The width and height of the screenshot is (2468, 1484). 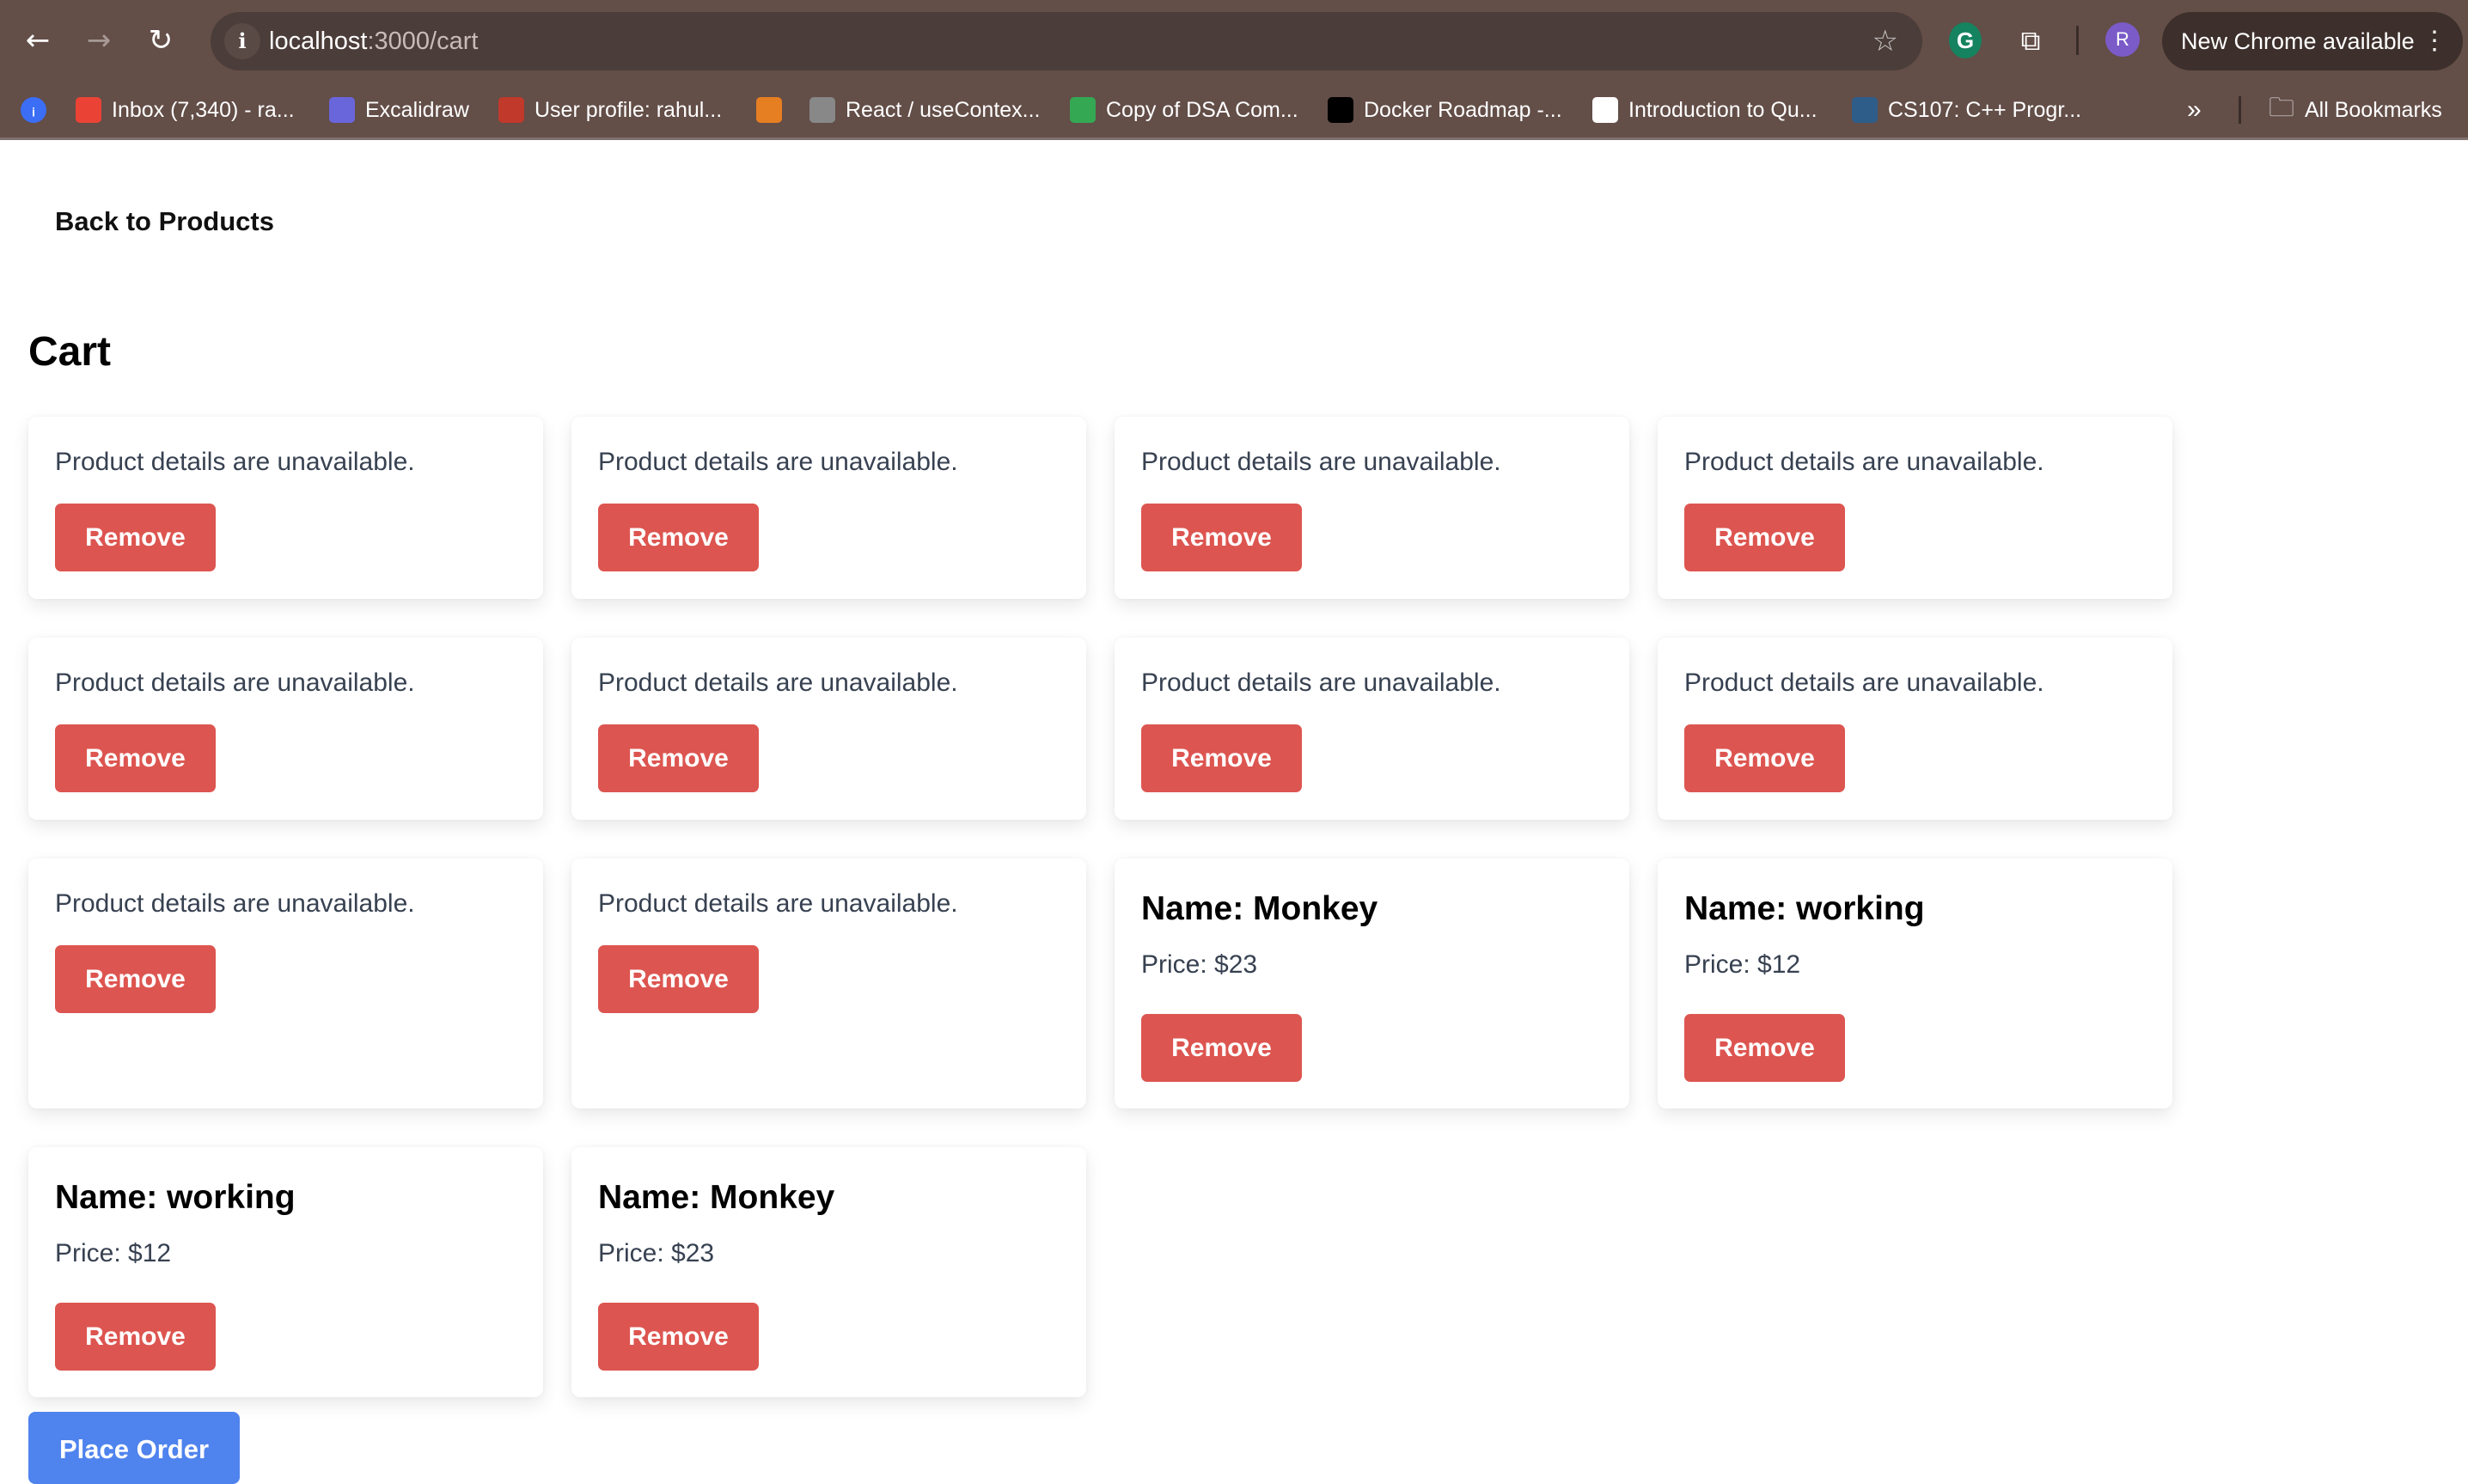 I want to click on back-to-products-link: Back to Products, so click(x=165, y=221).